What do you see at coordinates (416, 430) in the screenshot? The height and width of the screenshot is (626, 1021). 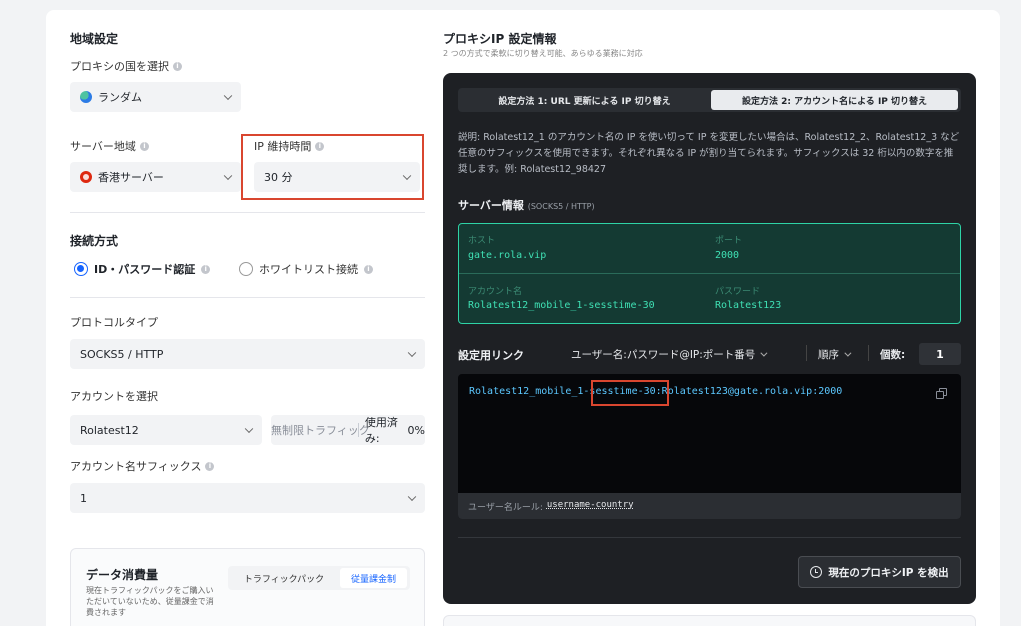 I see `used-value: 0%` at bounding box center [416, 430].